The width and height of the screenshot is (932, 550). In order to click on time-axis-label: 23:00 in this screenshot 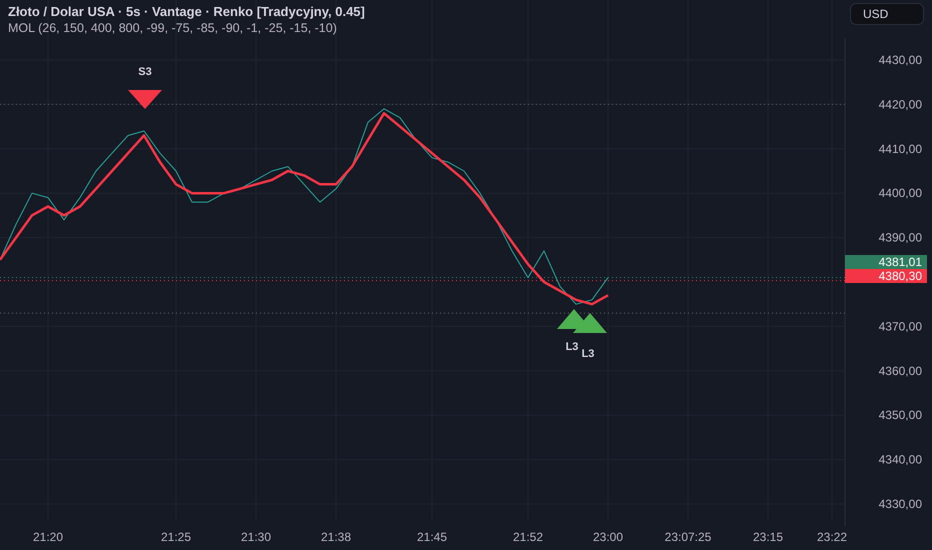, I will do `click(608, 537)`.